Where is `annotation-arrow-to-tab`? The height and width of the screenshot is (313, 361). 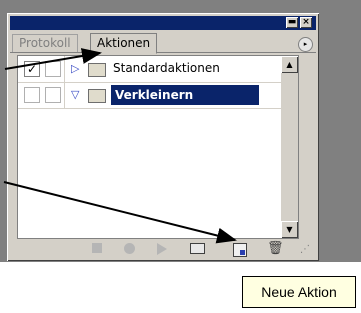
annotation-arrow-to-tab is located at coordinates (53, 59).